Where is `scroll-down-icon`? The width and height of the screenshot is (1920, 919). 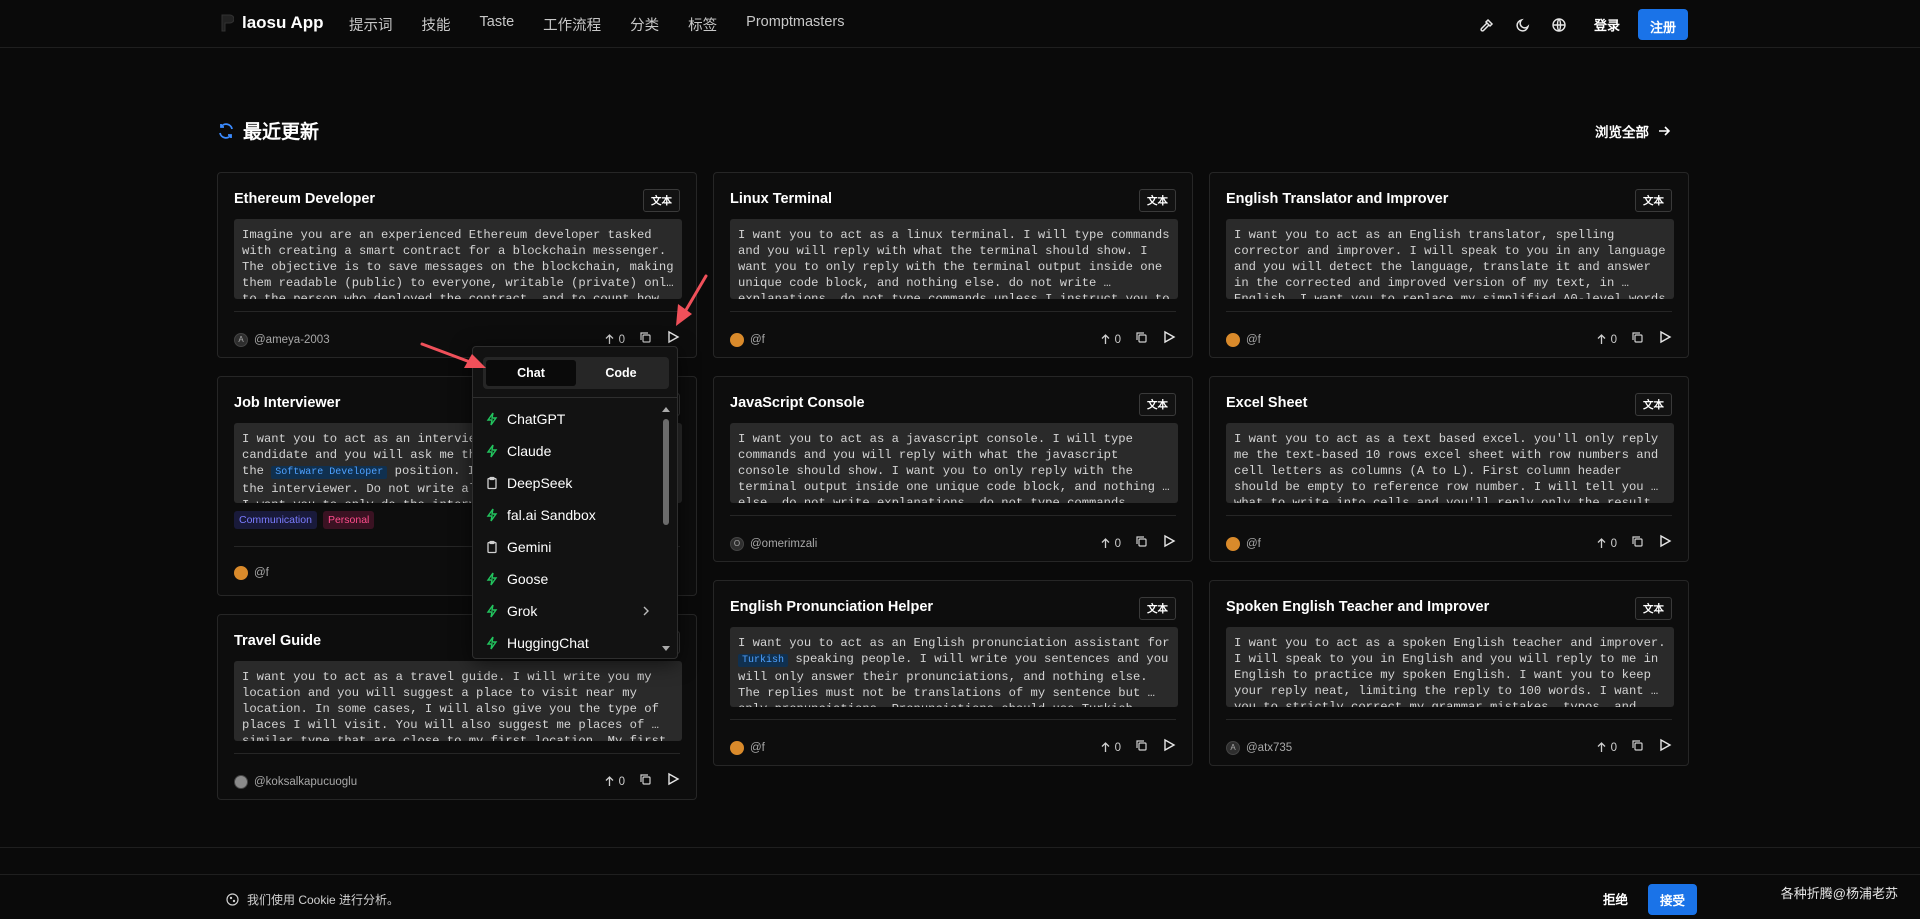
scroll-down-icon is located at coordinates (666, 649).